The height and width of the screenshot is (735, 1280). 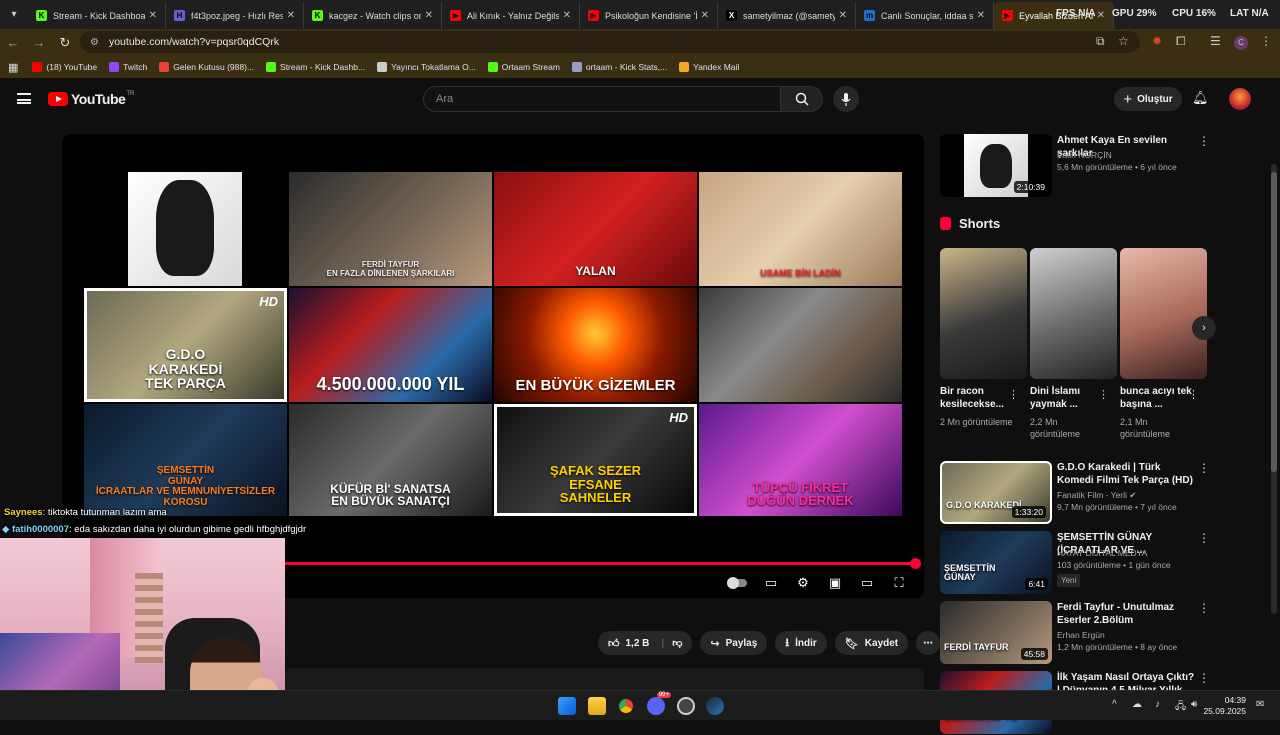 I want to click on browser-menu-icon: ⋮, so click(x=1266, y=41).